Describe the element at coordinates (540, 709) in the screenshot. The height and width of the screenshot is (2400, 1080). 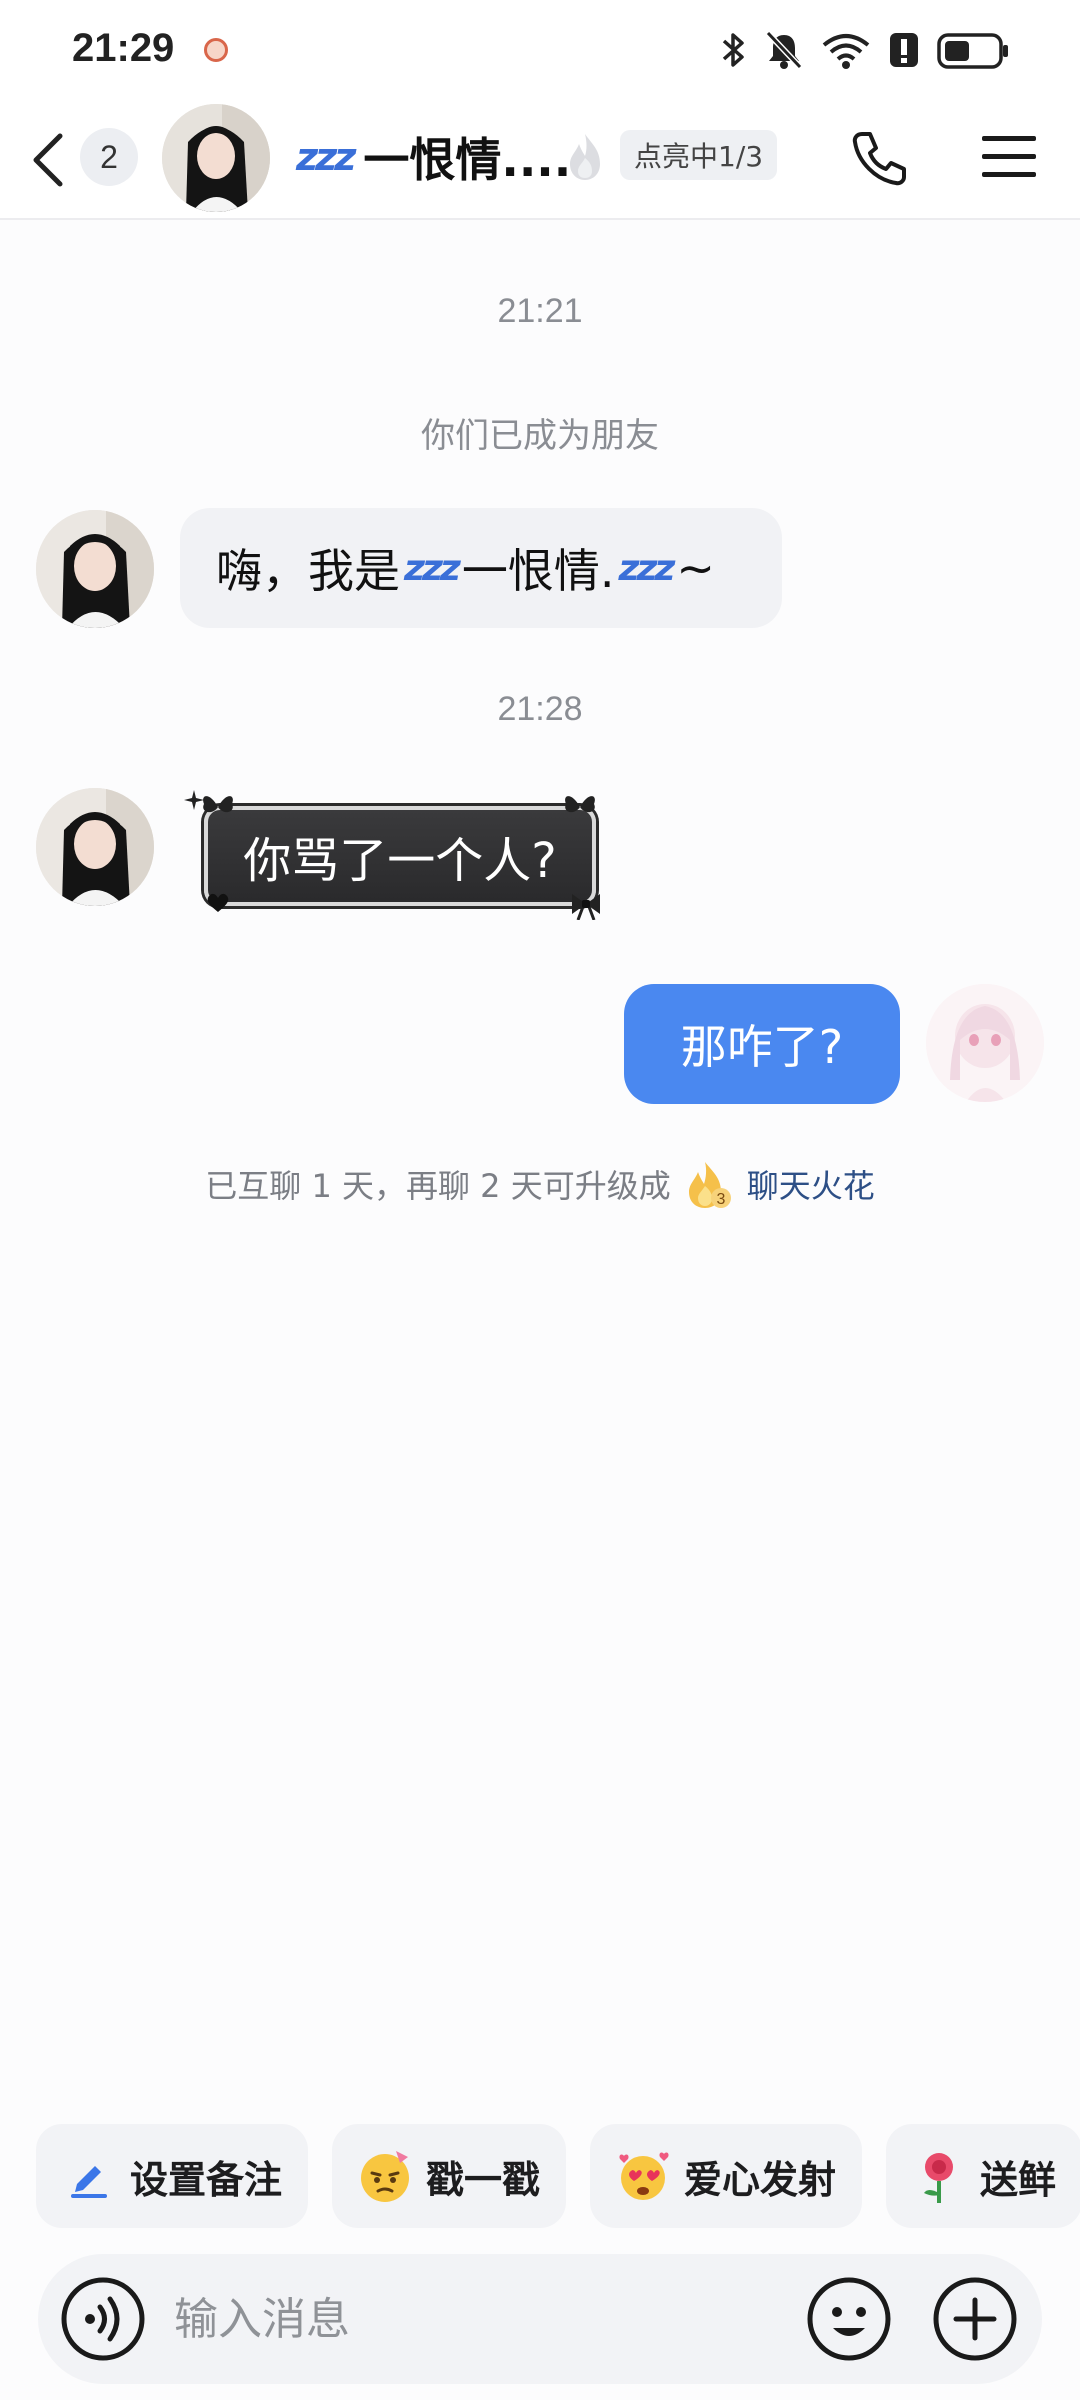
I see `timestamp: 21:28` at that location.